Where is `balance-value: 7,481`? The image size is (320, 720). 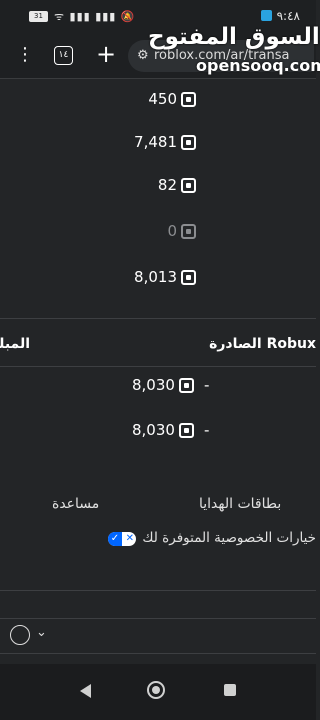
balance-value: 7,481 is located at coordinates (155, 142).